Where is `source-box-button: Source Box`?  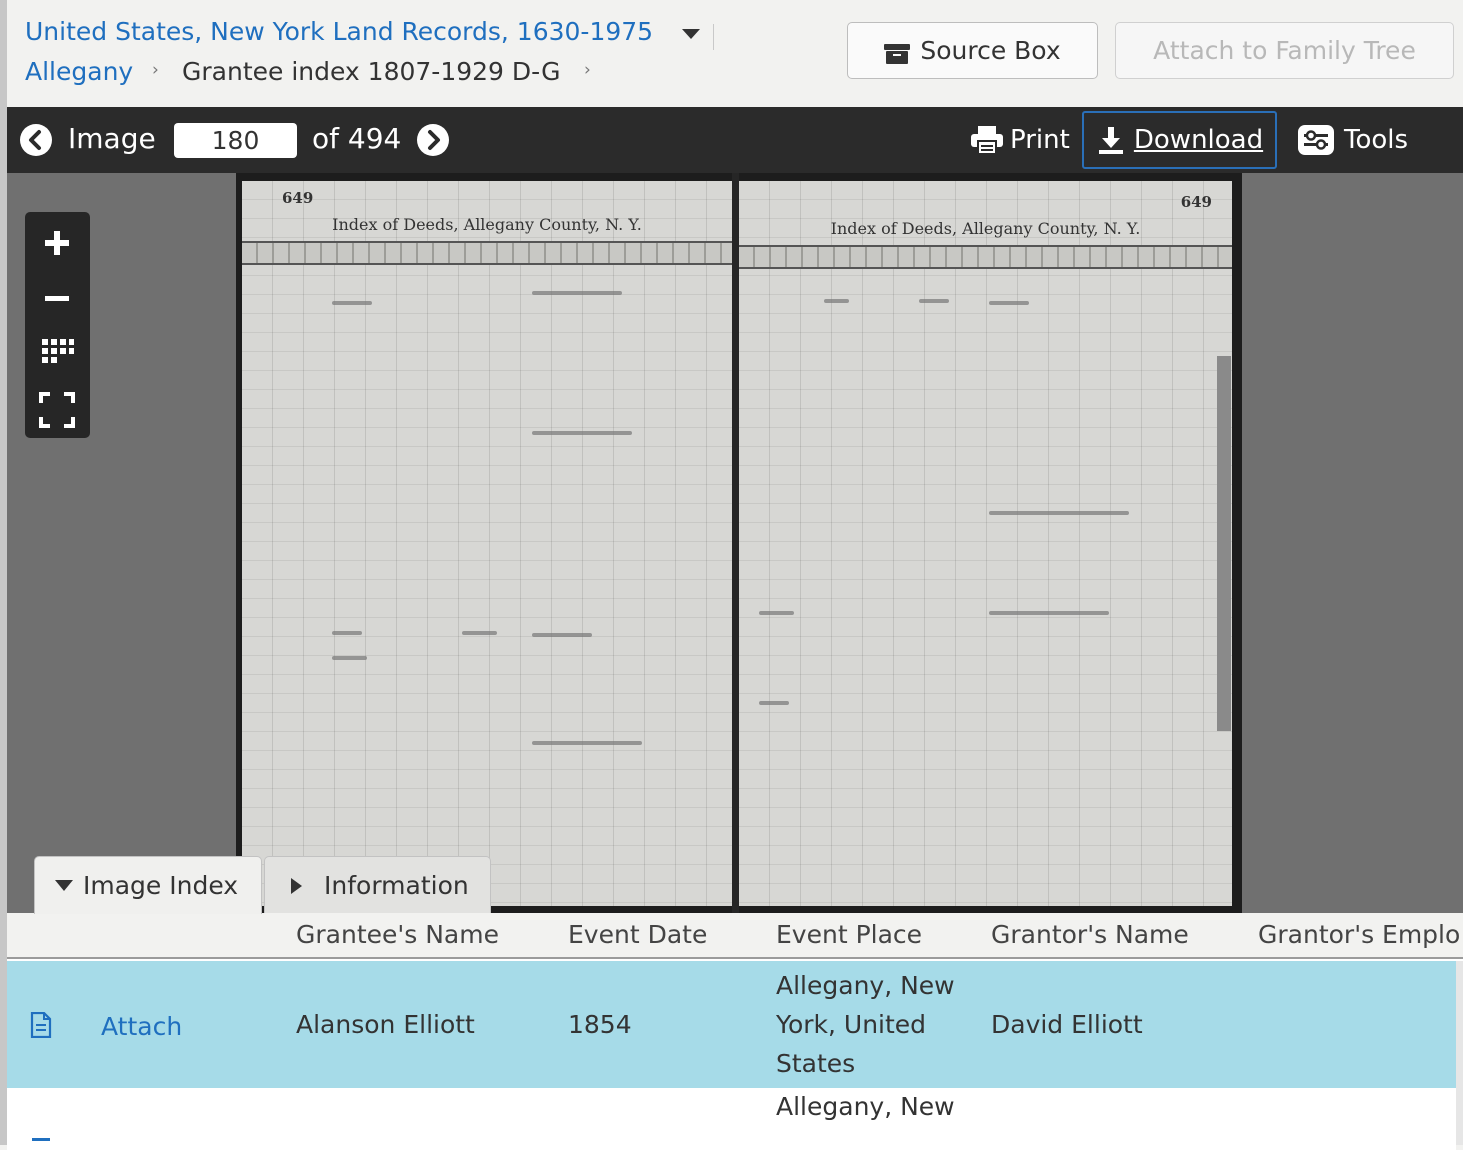 source-box-button: Source Box is located at coordinates (972, 50).